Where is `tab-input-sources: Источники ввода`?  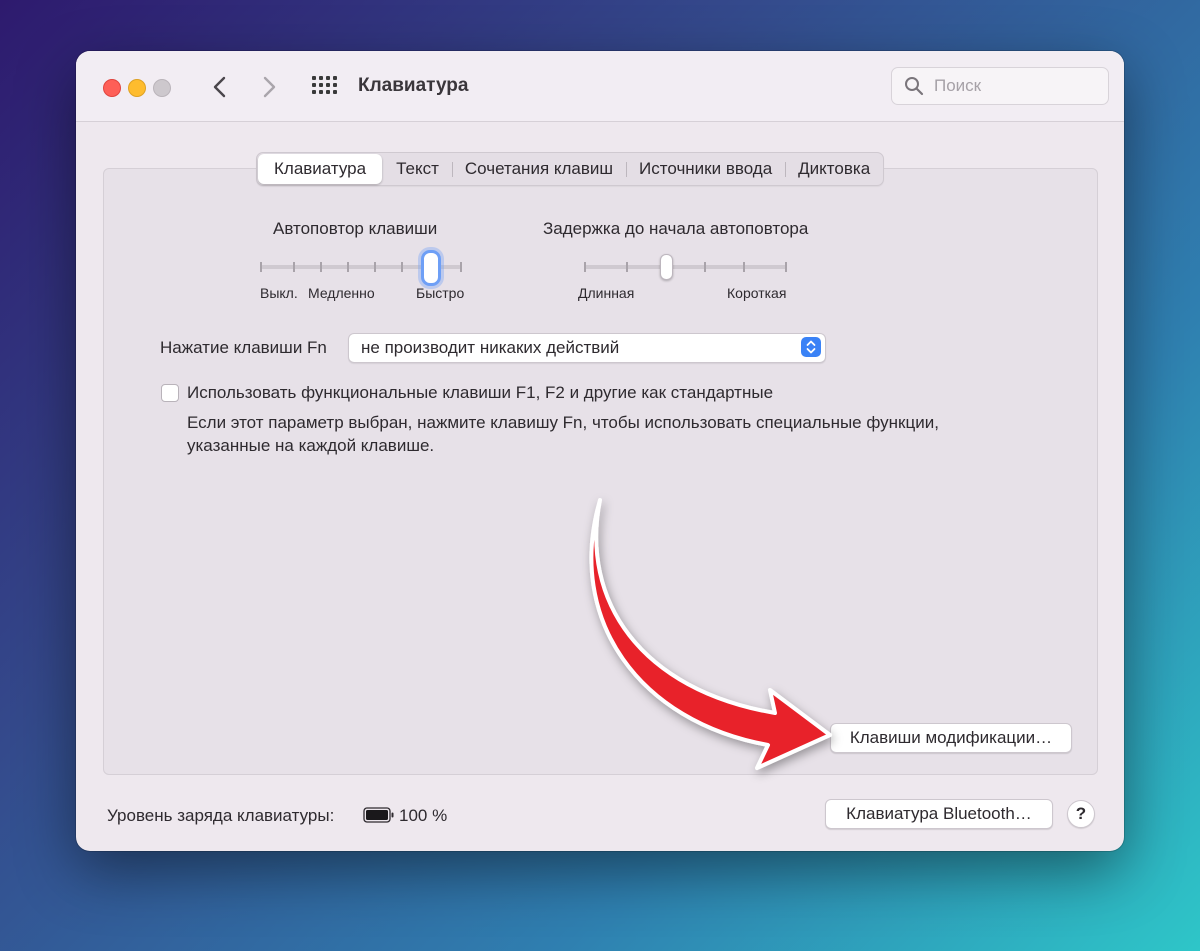 tab-input-sources: Источники ввода is located at coordinates (705, 169).